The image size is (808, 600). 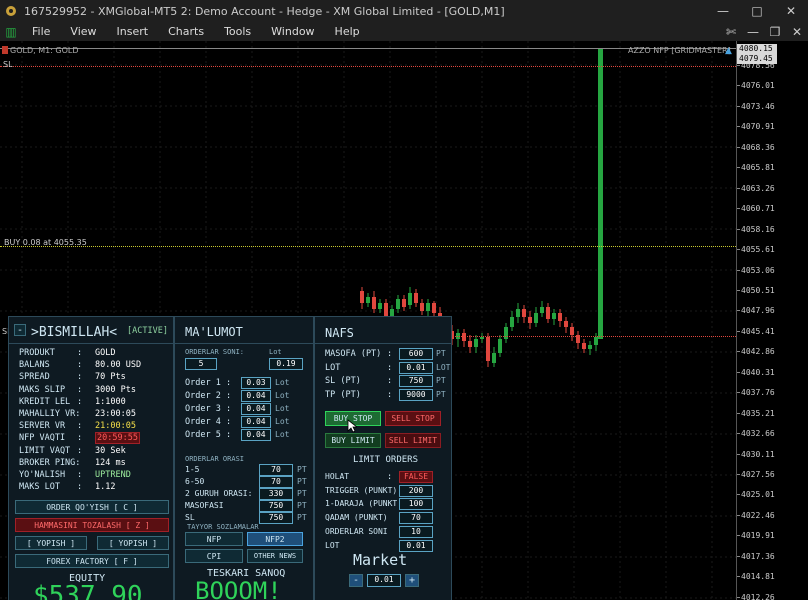 I want to click on menu-tools: Tools, so click(x=237, y=31).